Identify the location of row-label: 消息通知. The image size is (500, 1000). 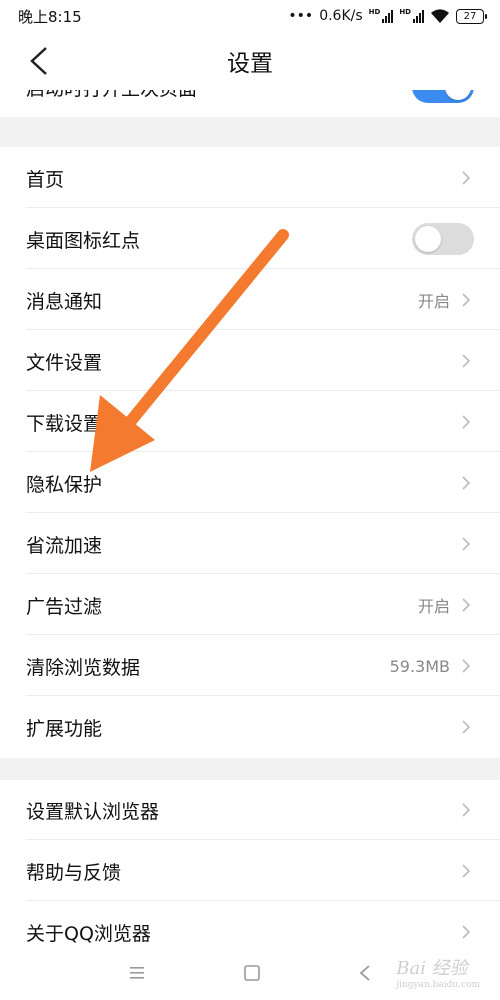
(64, 301).